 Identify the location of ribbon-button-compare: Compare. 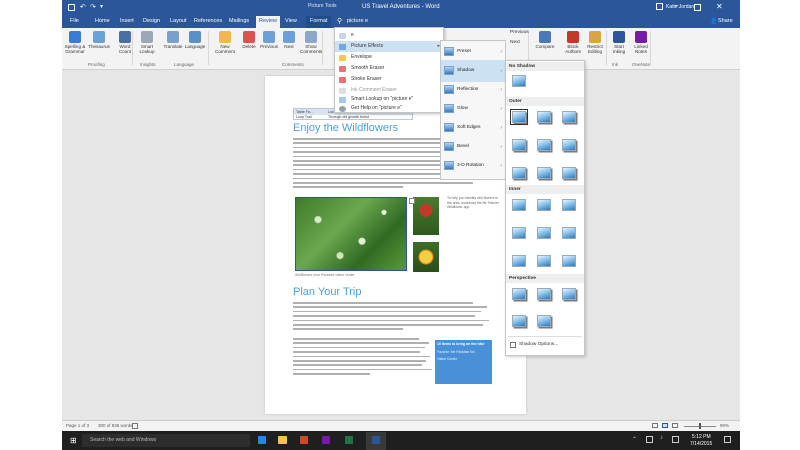
(545, 40).